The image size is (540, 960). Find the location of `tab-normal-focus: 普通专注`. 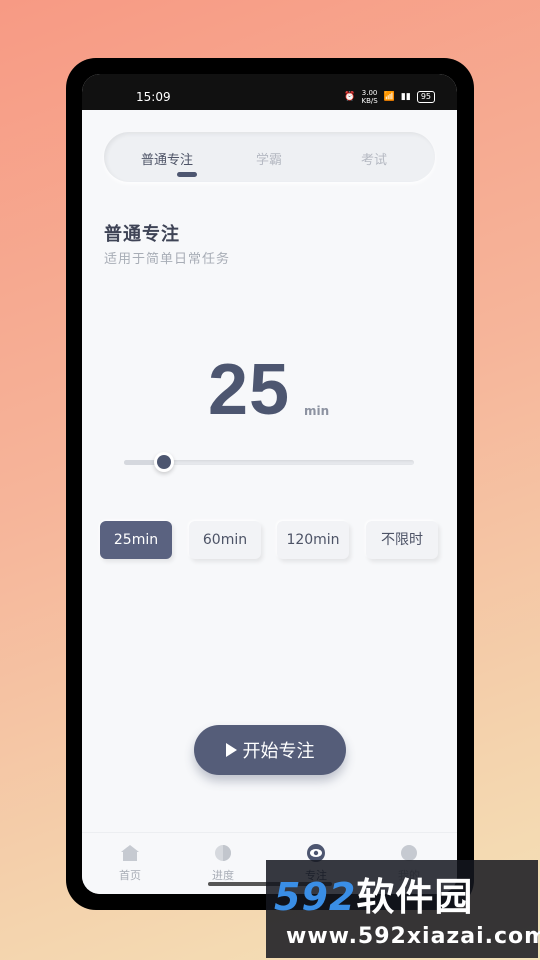

tab-normal-focus: 普通专注 is located at coordinates (167, 158).